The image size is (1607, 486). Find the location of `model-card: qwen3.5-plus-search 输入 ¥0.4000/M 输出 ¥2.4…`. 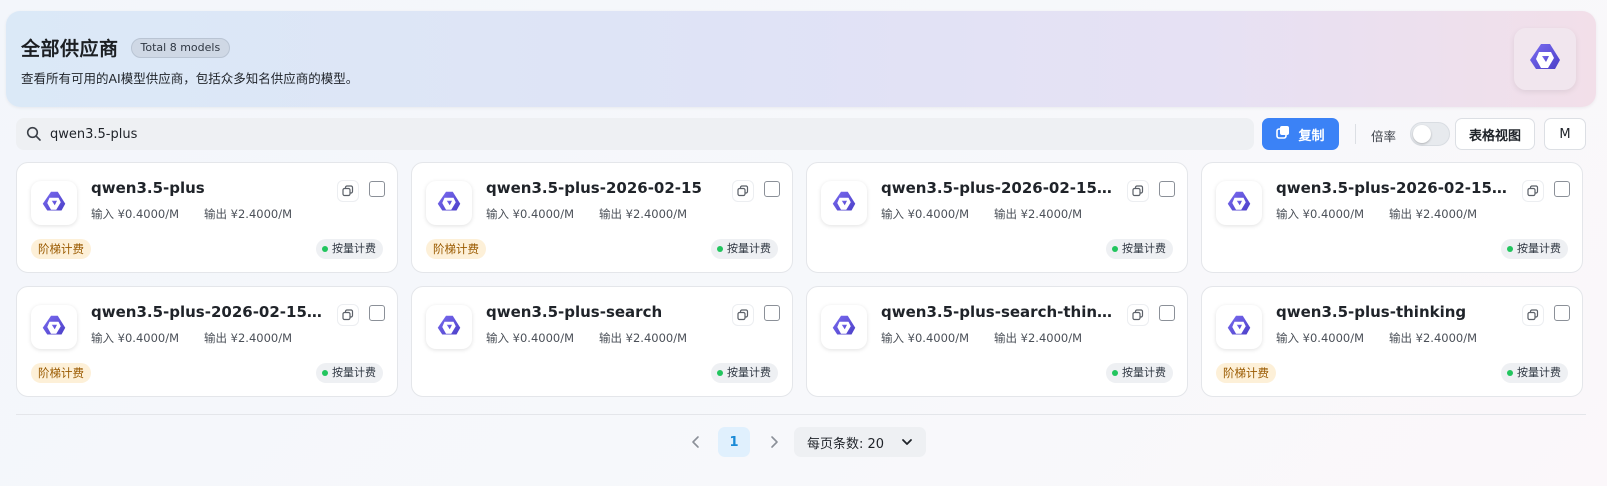

model-card: qwen3.5-plus-search 输入 ¥0.4000/M 输出 ¥2.4… is located at coordinates (602, 341).